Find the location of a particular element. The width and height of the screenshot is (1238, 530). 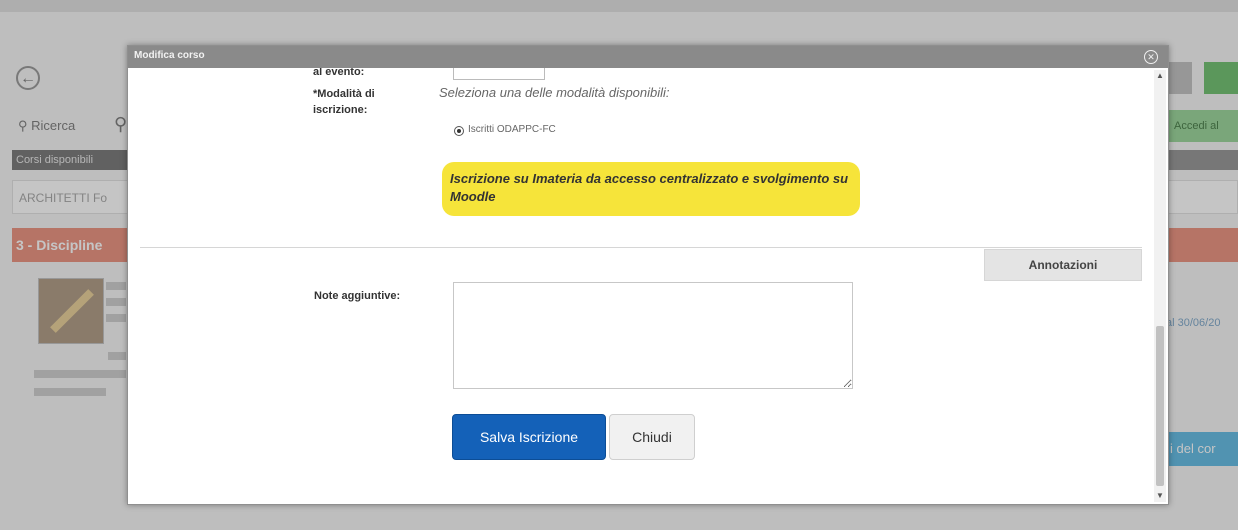

scroll-thumb is located at coordinates (1160, 406).